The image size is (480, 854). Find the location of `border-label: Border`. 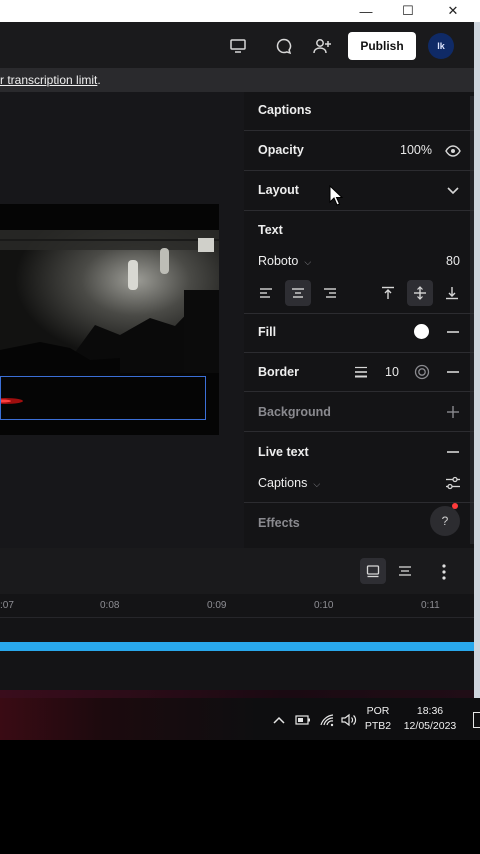

border-label: Border is located at coordinates (278, 372).